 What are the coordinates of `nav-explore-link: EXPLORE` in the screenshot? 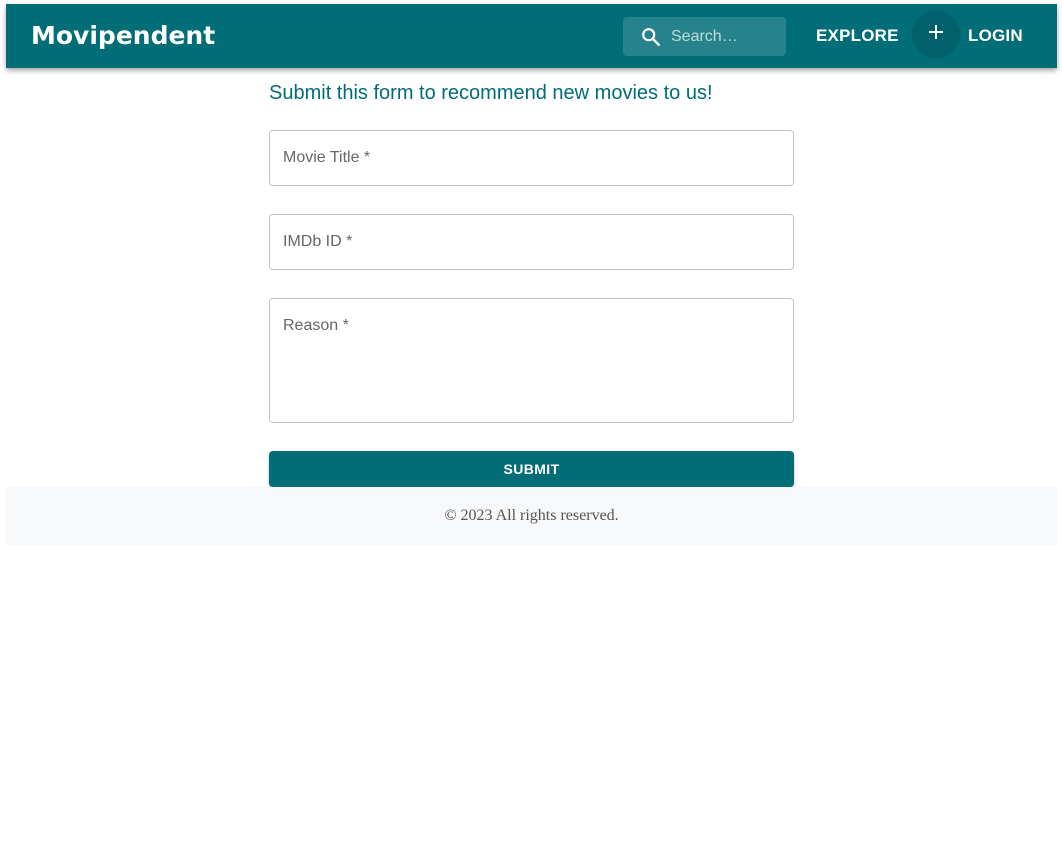 It's located at (857, 36).